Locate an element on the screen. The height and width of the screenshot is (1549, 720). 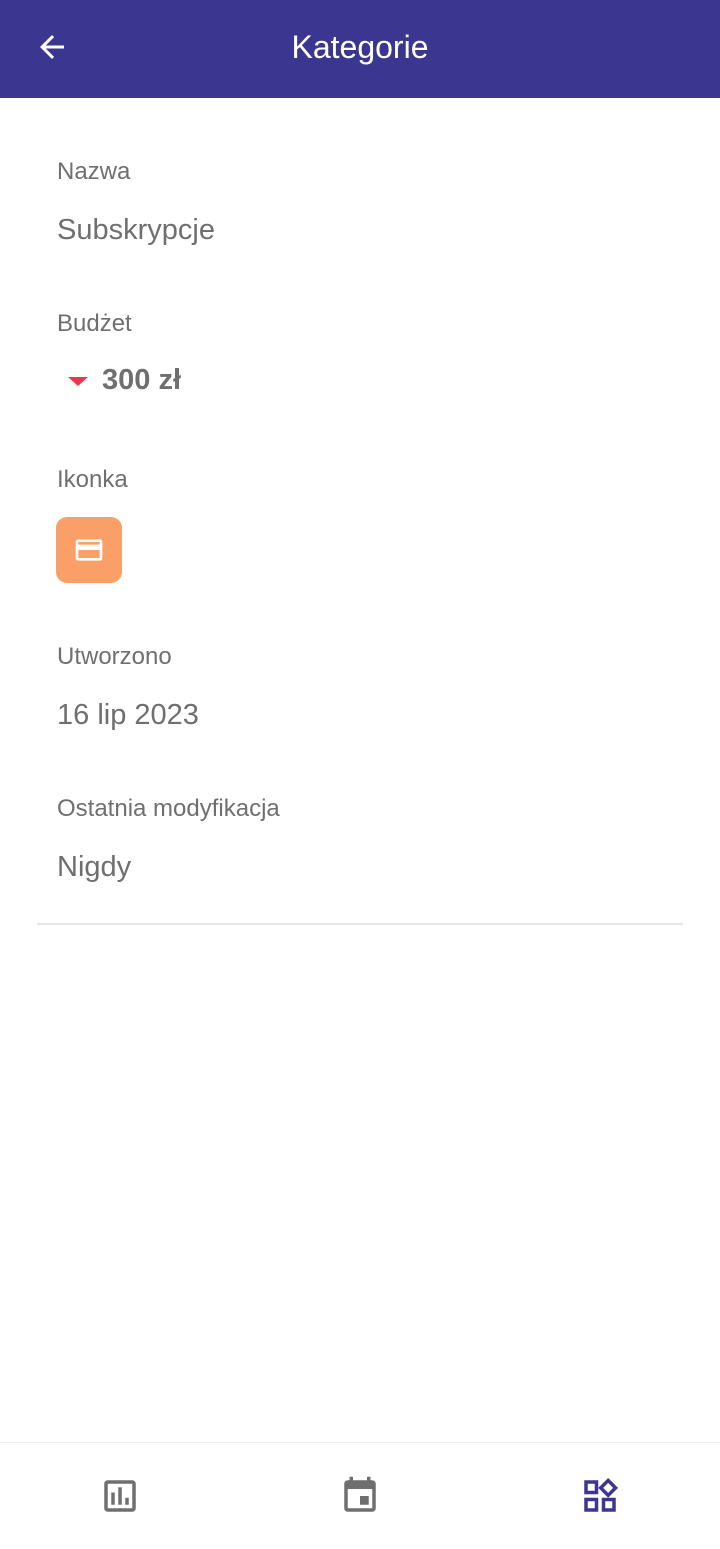
triangle-down-icon is located at coordinates (78, 381).